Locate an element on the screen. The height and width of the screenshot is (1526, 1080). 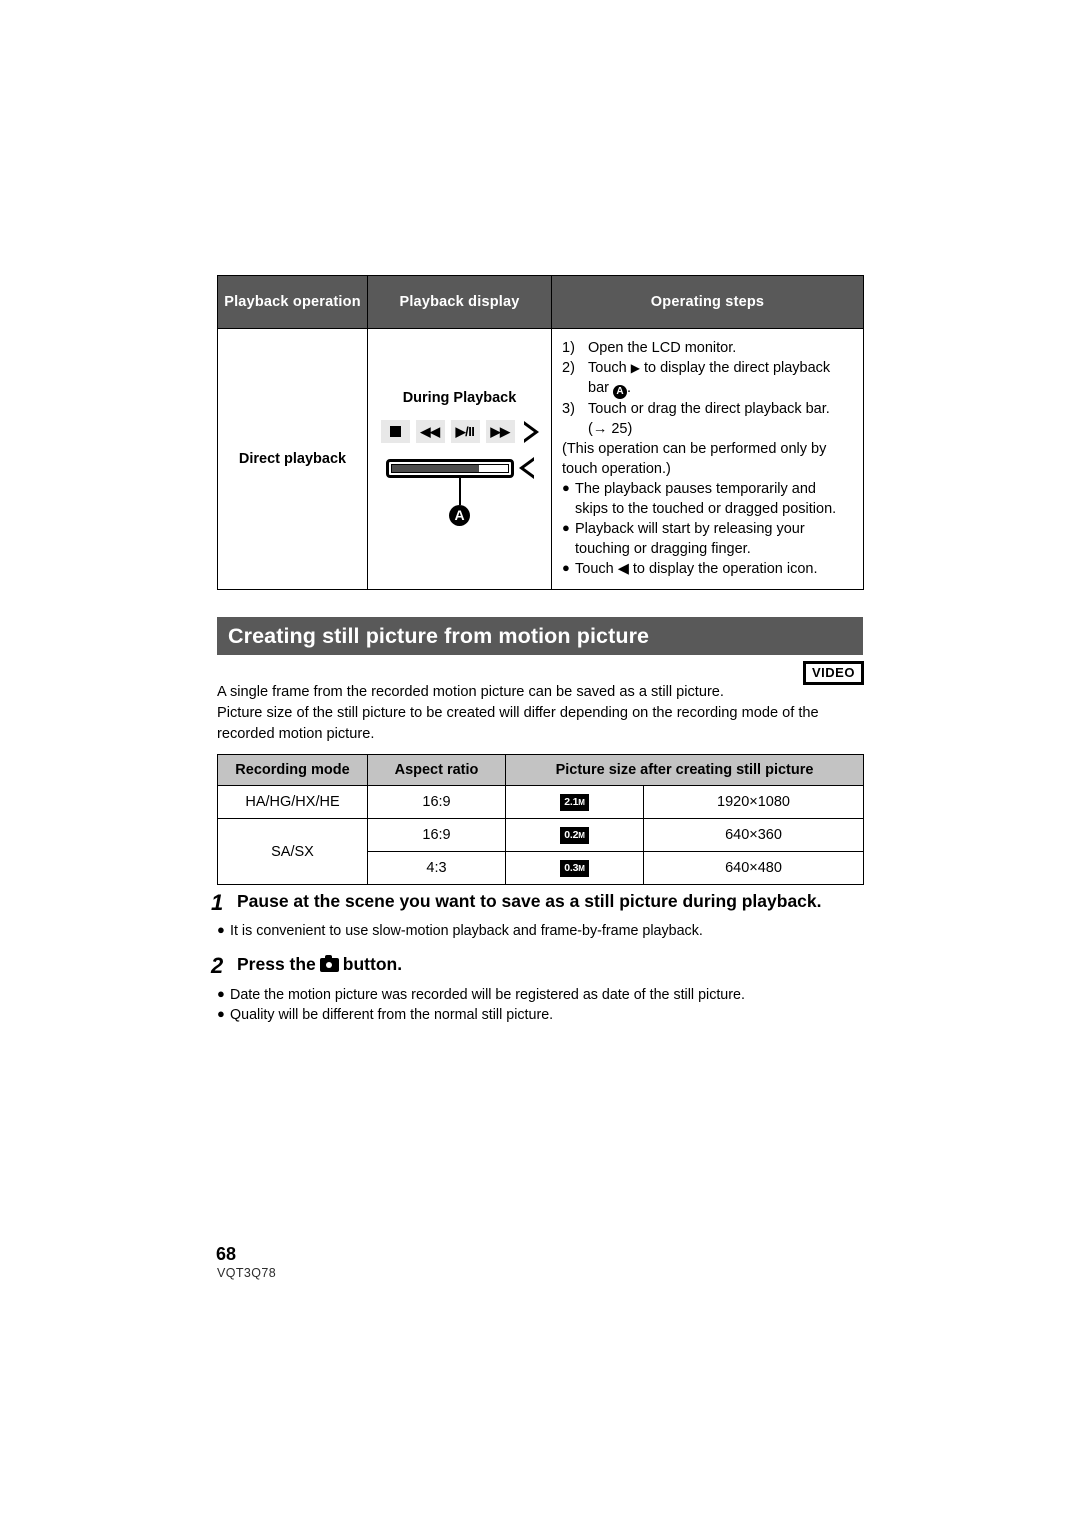
procedure-step-1-number: 1 is located at coordinates (217, 902).